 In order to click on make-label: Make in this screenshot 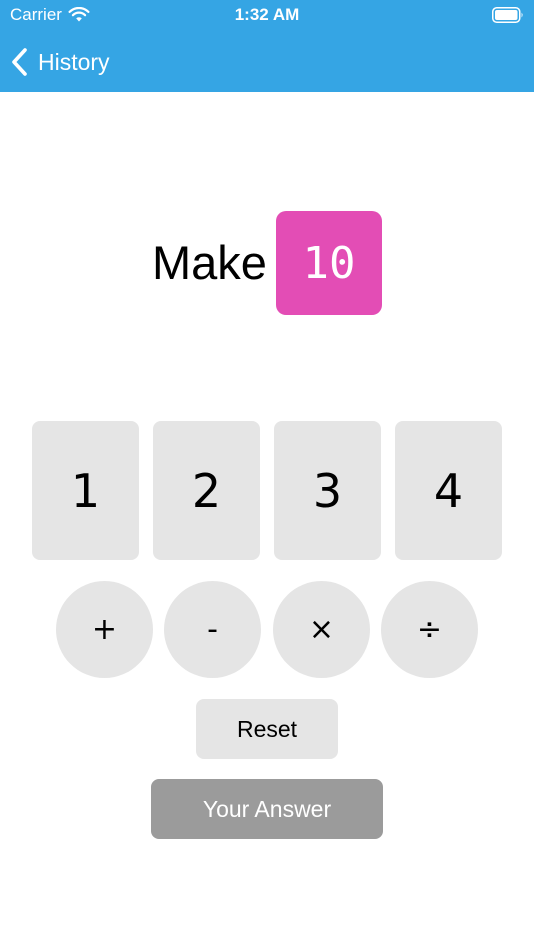, I will do `click(209, 262)`.